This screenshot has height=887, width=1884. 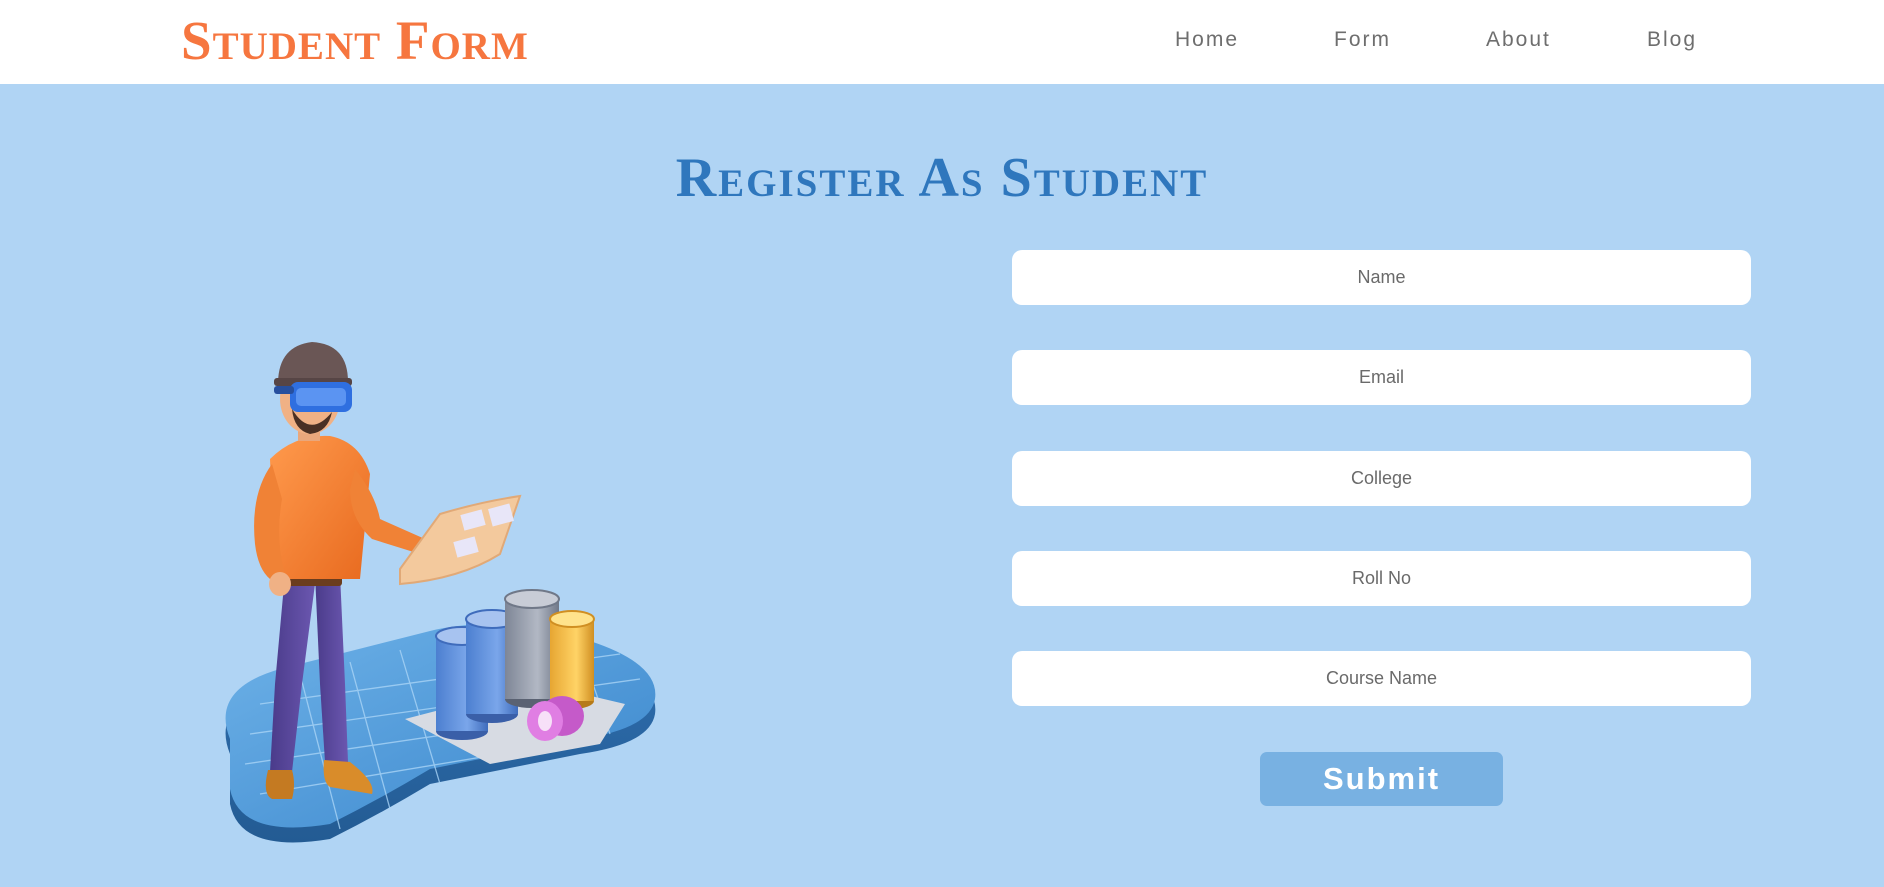 I want to click on name-field, so click(x=1381, y=277).